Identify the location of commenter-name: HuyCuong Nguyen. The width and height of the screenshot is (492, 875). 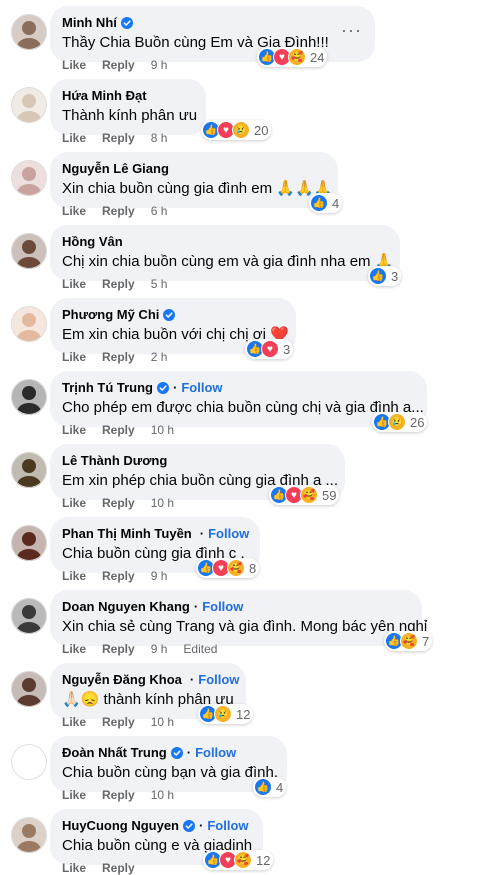
(120, 825).